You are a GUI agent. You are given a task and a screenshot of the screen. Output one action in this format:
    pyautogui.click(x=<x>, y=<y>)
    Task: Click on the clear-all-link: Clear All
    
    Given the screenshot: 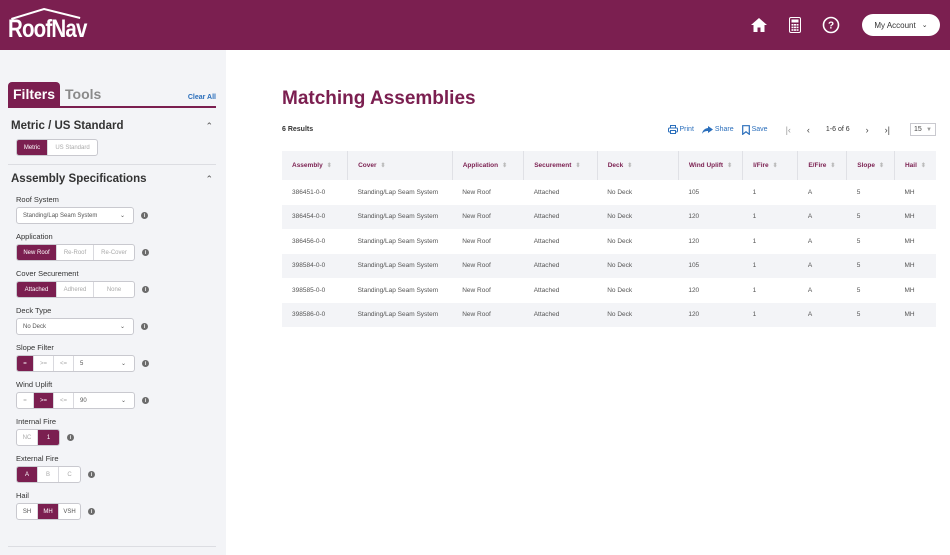 What is the action you would take?
    pyautogui.click(x=202, y=97)
    